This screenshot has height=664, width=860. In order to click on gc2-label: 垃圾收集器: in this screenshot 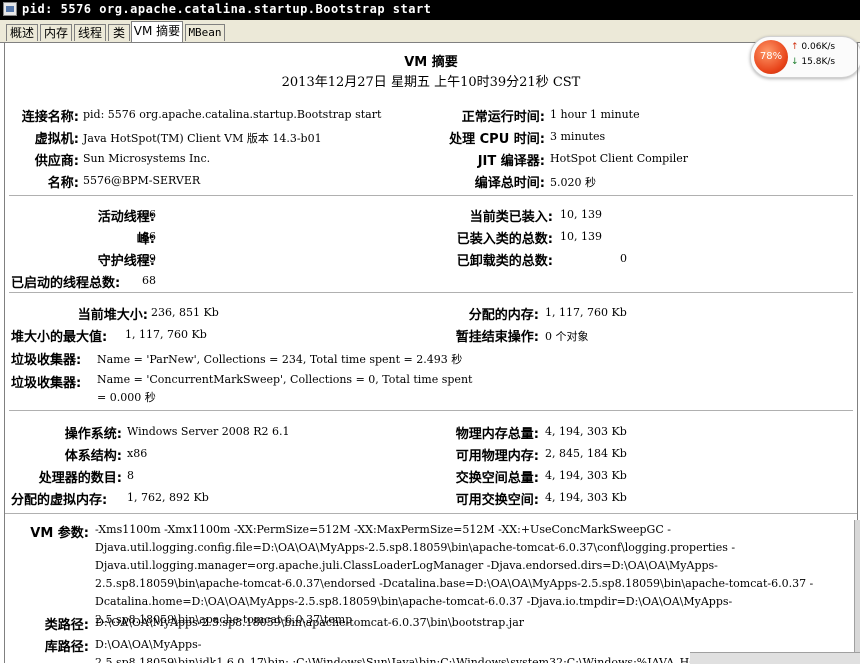, I will do `click(46, 383)`.